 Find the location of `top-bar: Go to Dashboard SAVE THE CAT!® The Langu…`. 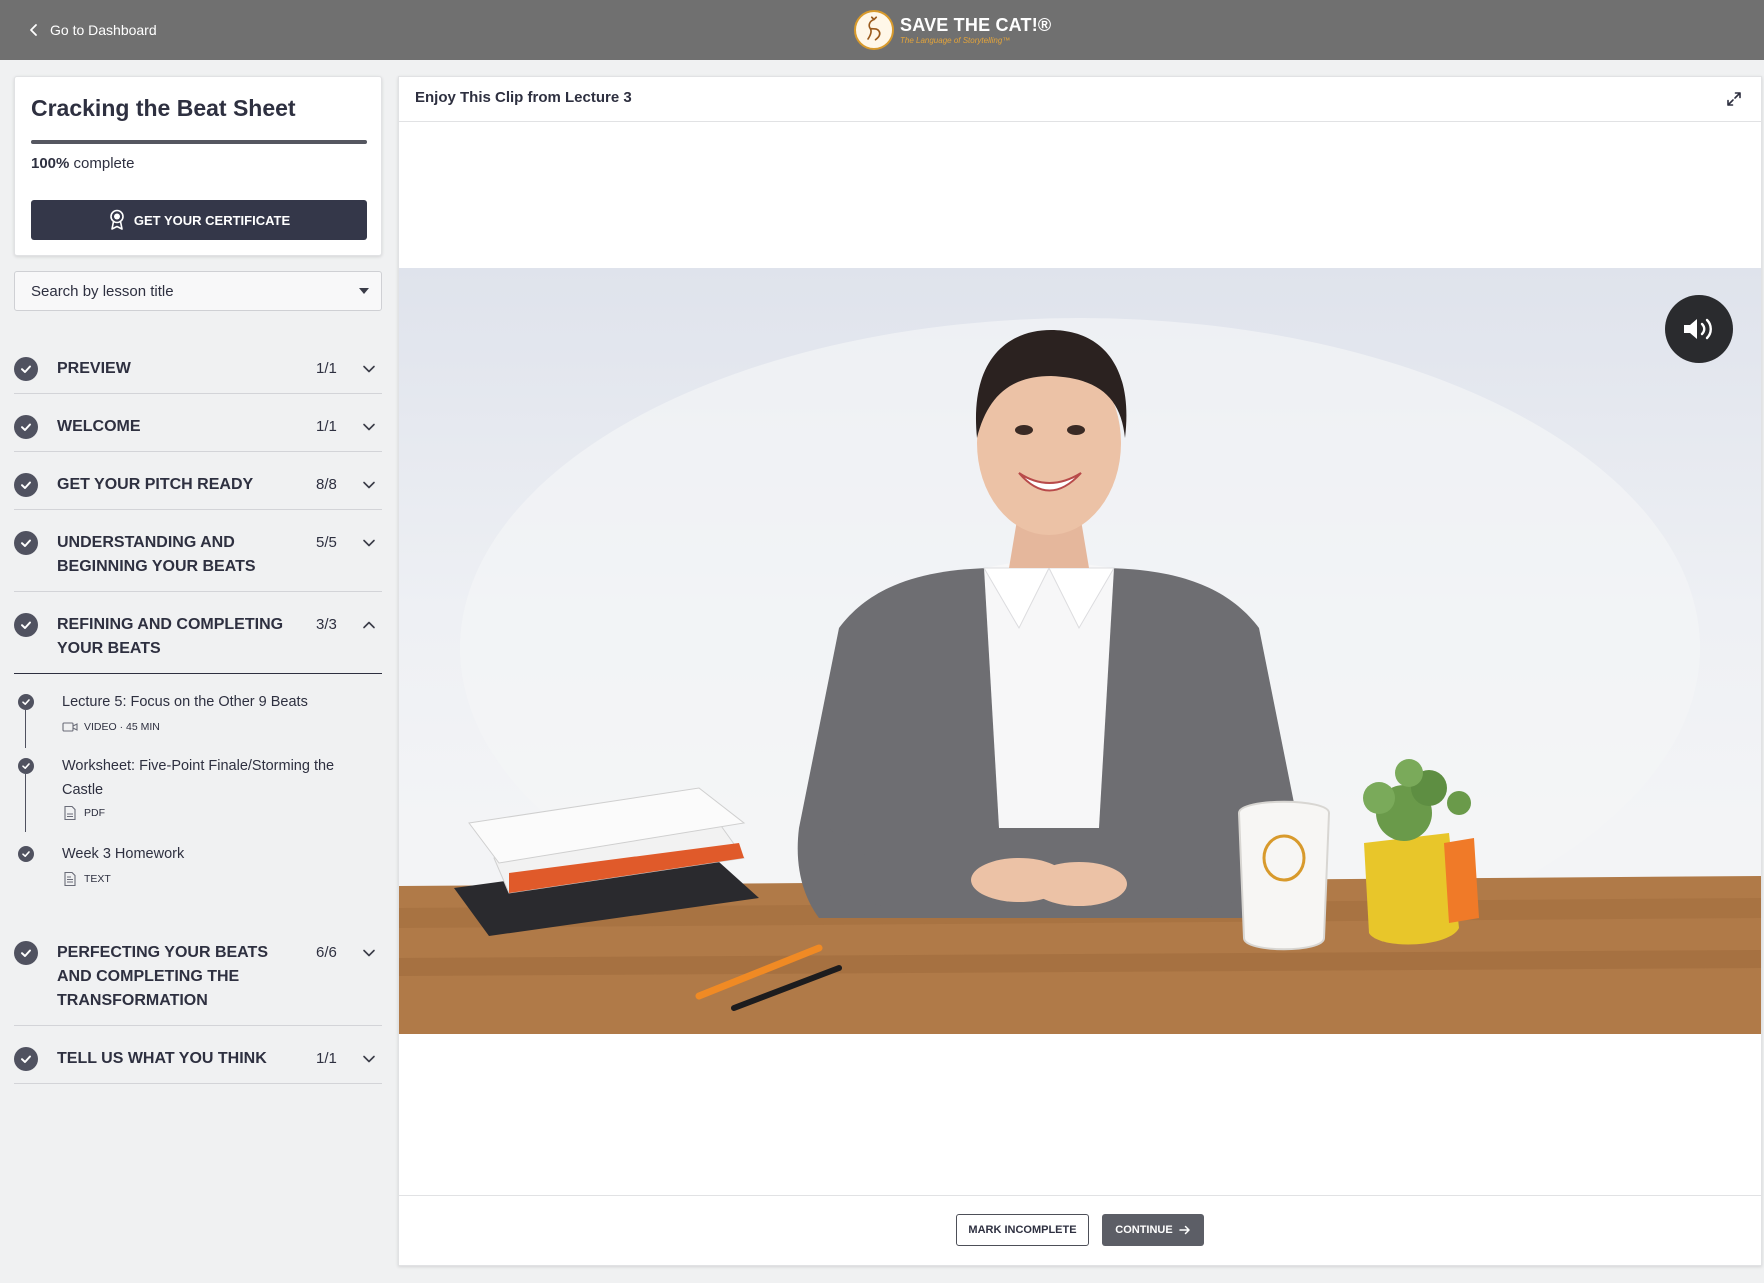

top-bar: Go to Dashboard SAVE THE CAT!® The Langu… is located at coordinates (882, 30).